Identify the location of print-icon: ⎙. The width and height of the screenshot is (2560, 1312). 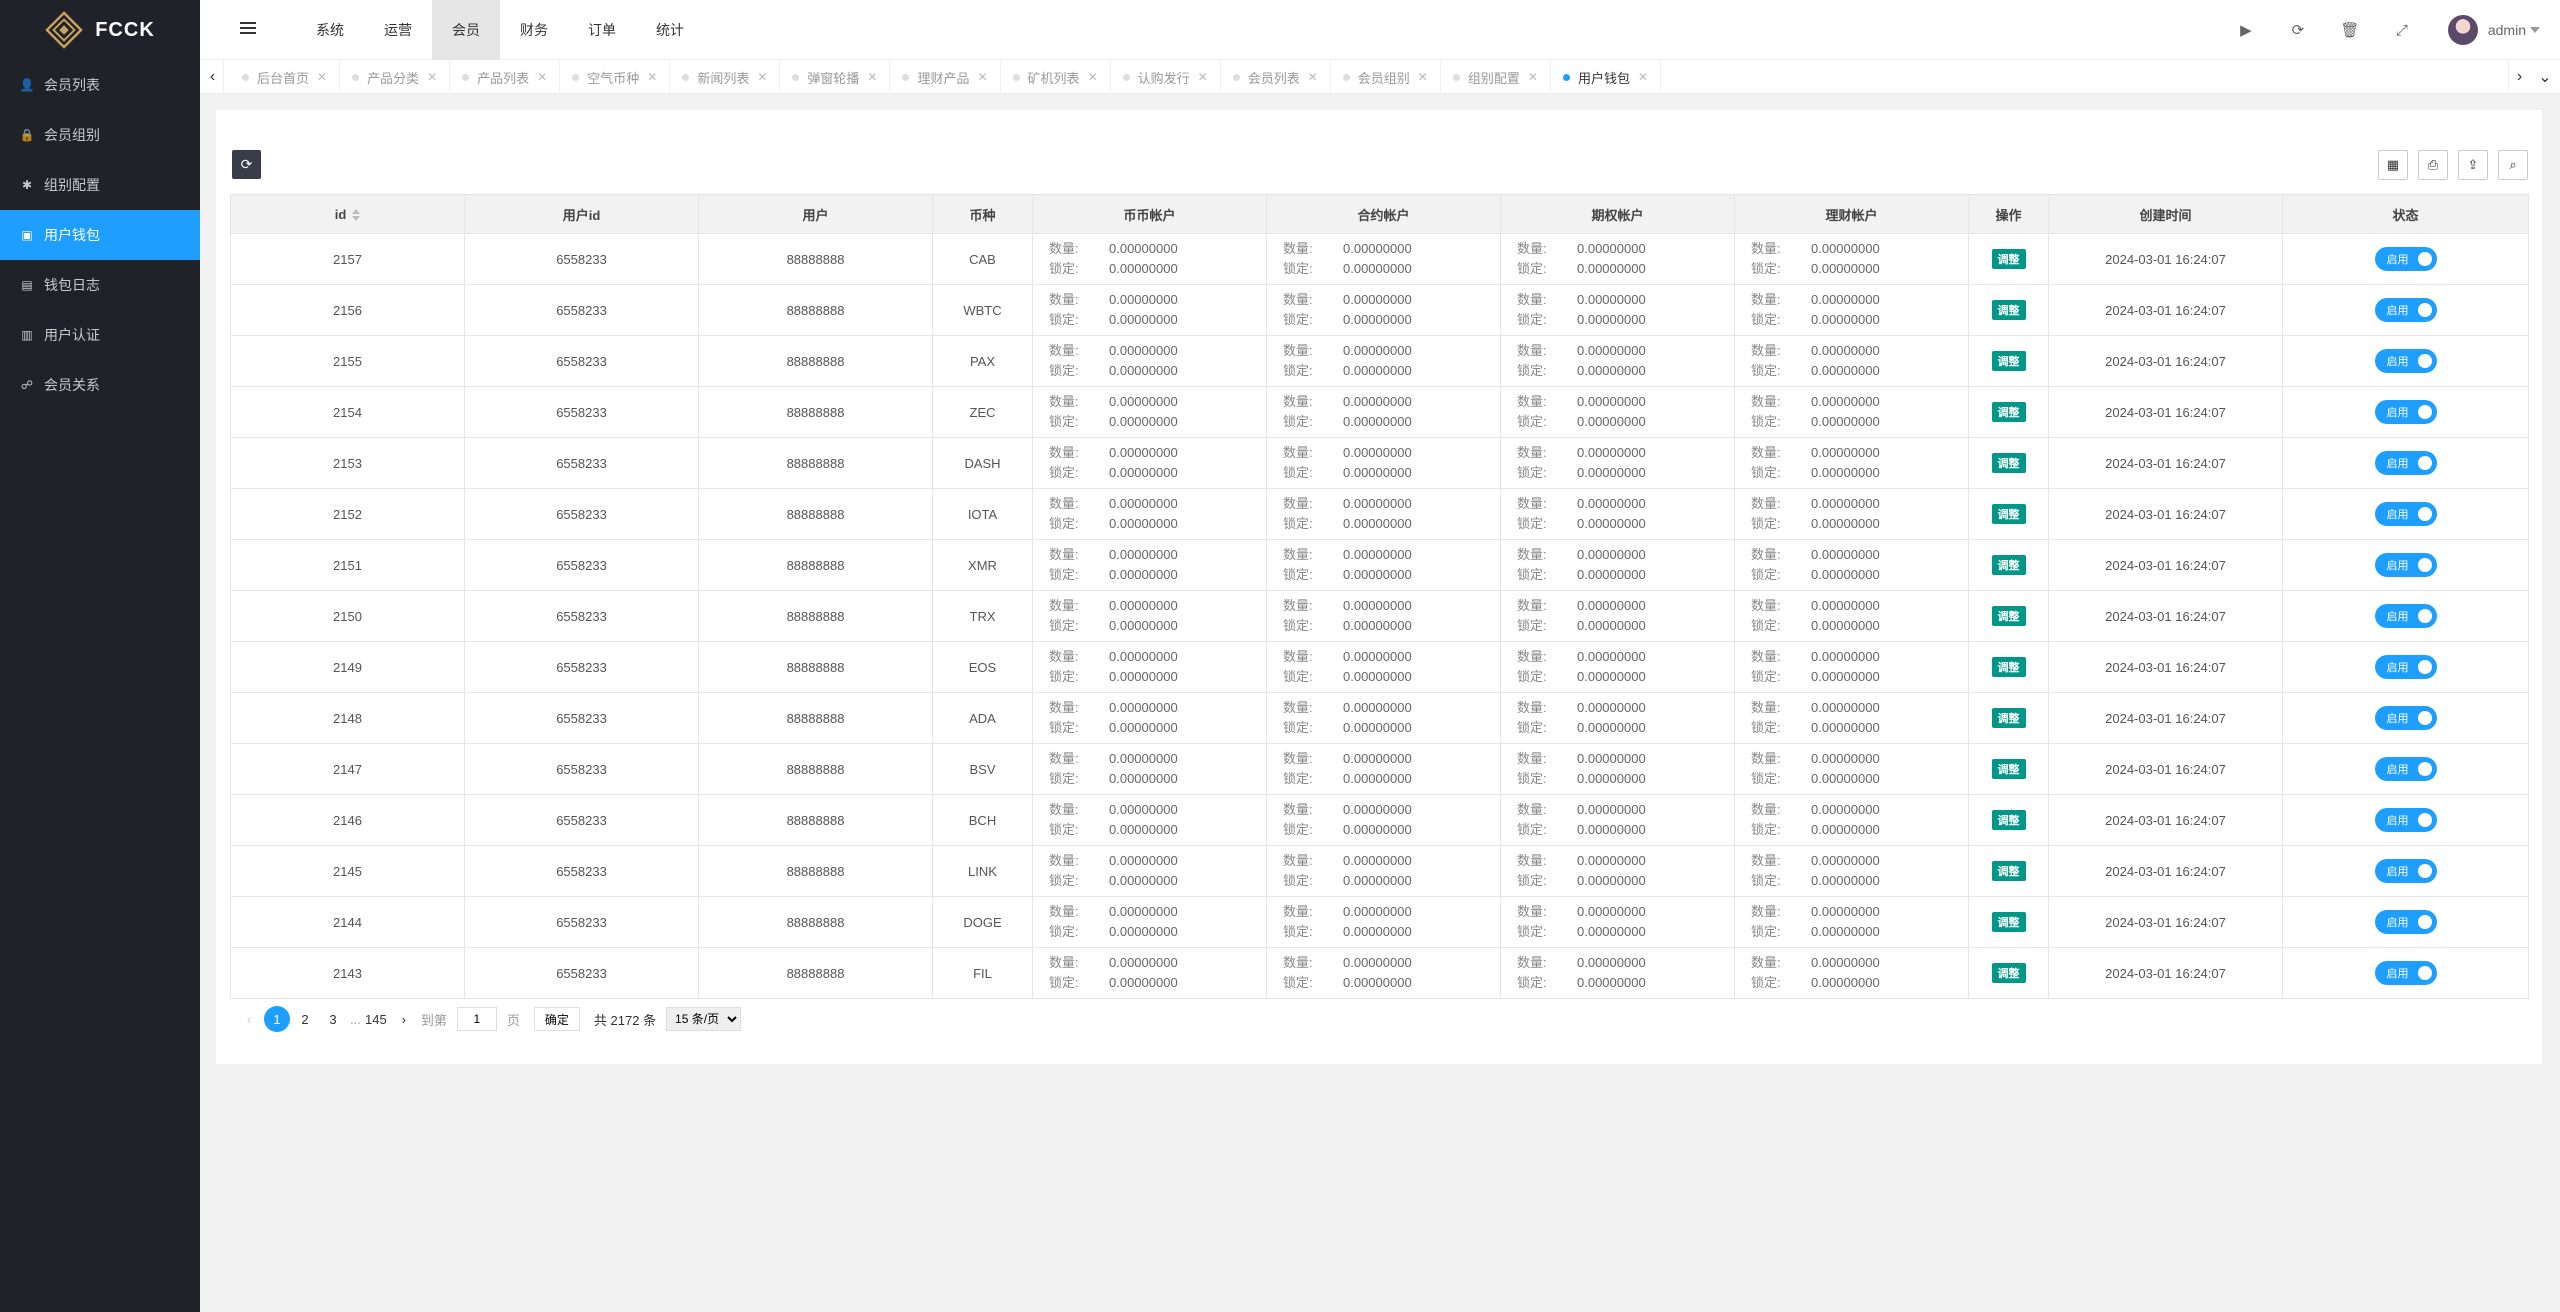
(2433, 165).